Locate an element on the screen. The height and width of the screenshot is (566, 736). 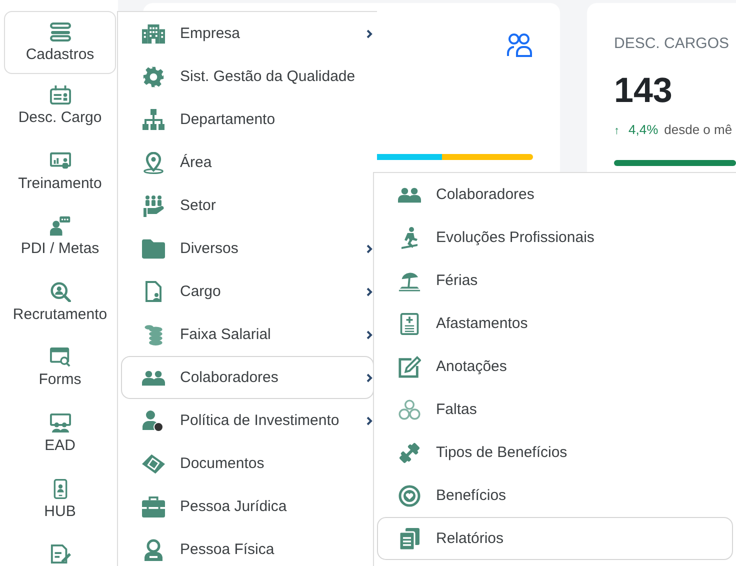
menu-item: Área is located at coordinates (247, 162).